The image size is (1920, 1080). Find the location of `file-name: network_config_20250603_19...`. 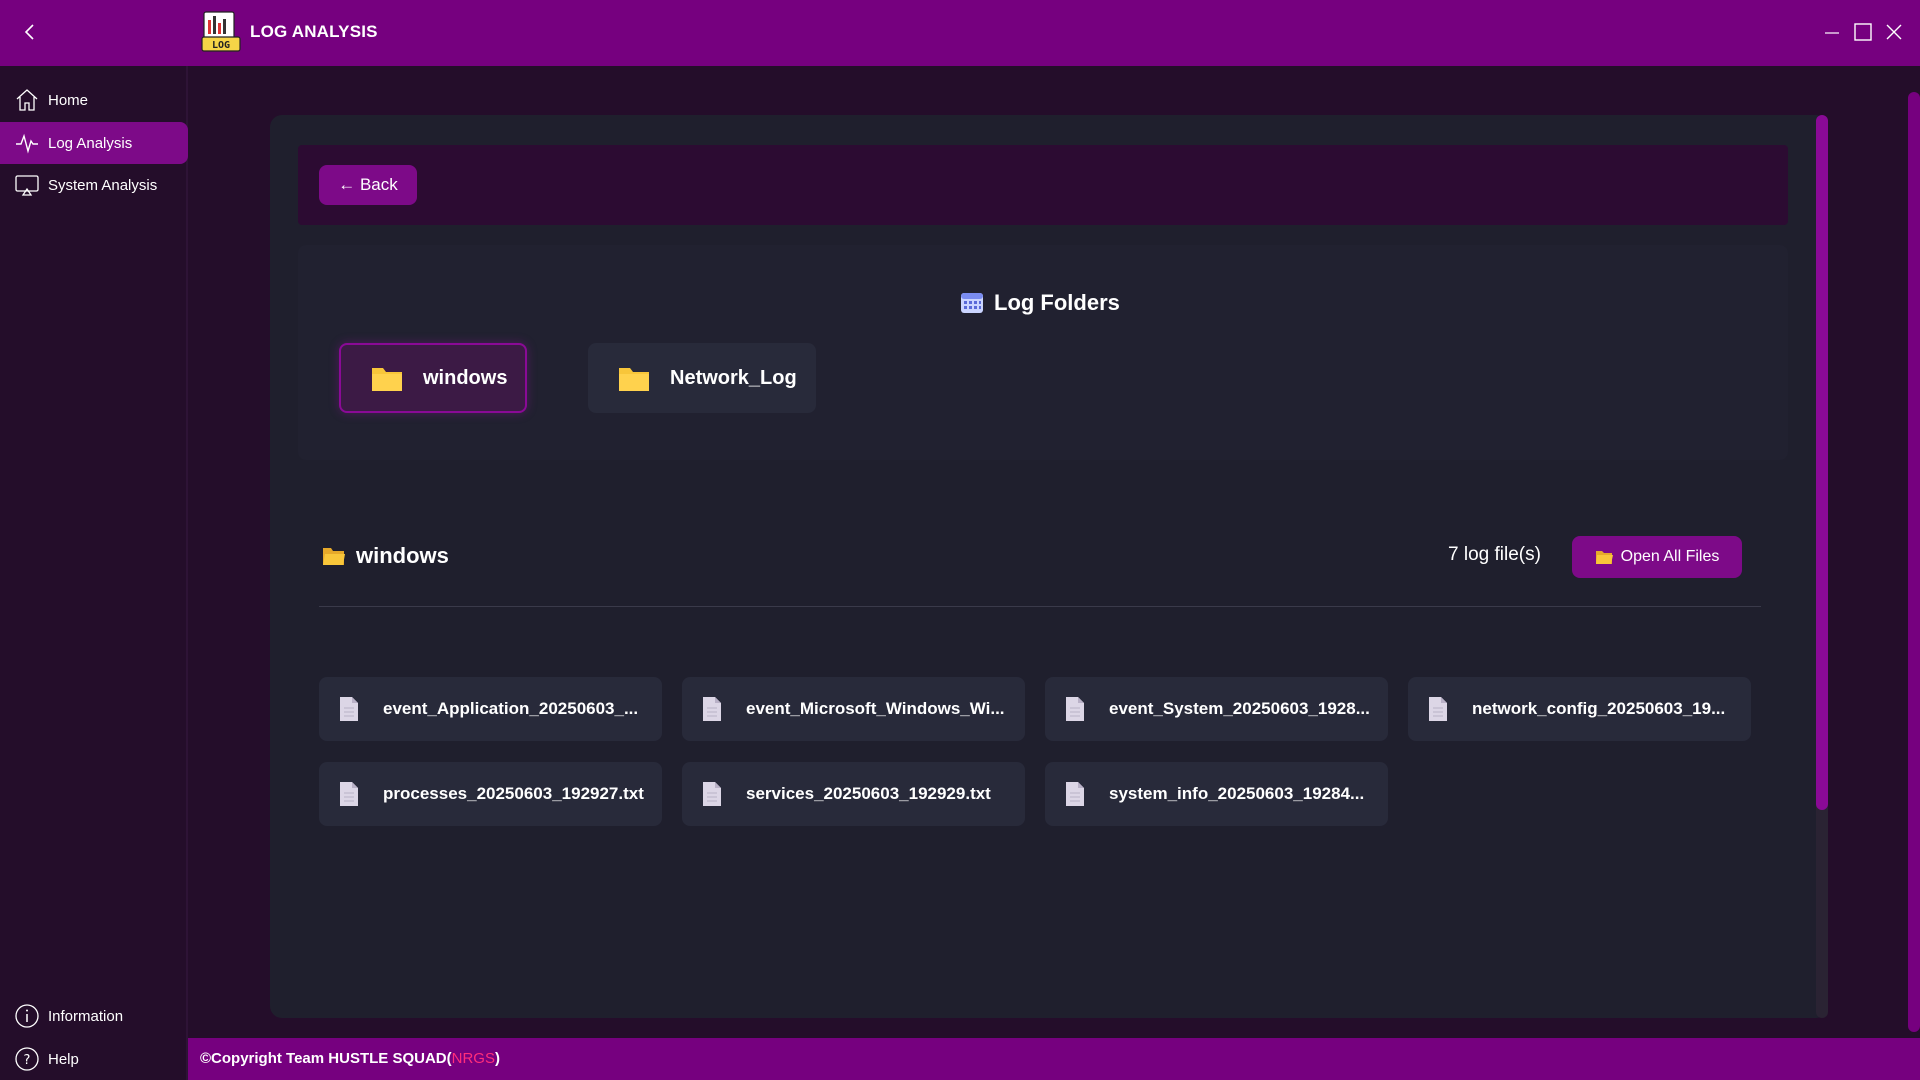

file-name: network_config_20250603_19... is located at coordinates (1599, 708).